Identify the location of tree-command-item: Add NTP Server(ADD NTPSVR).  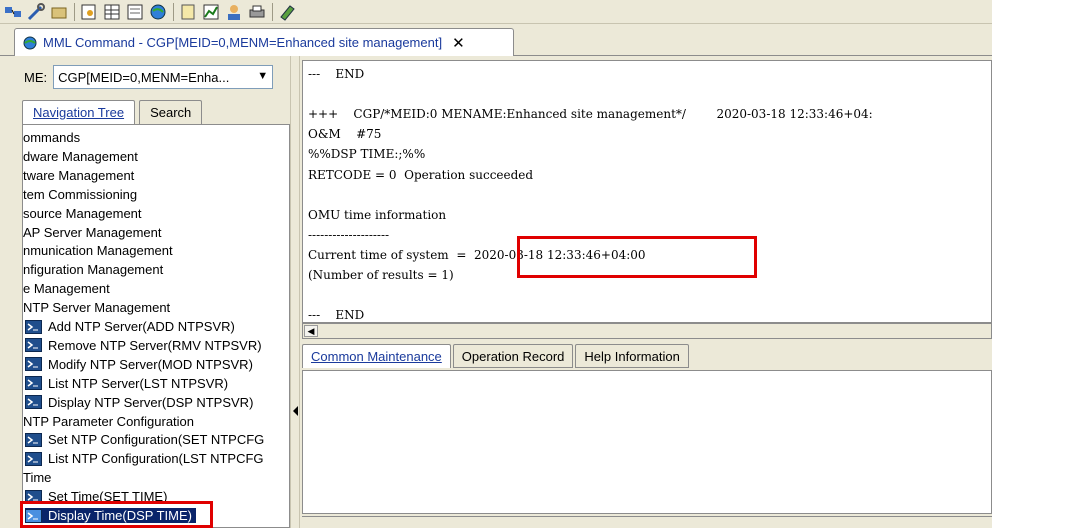
(130, 326).